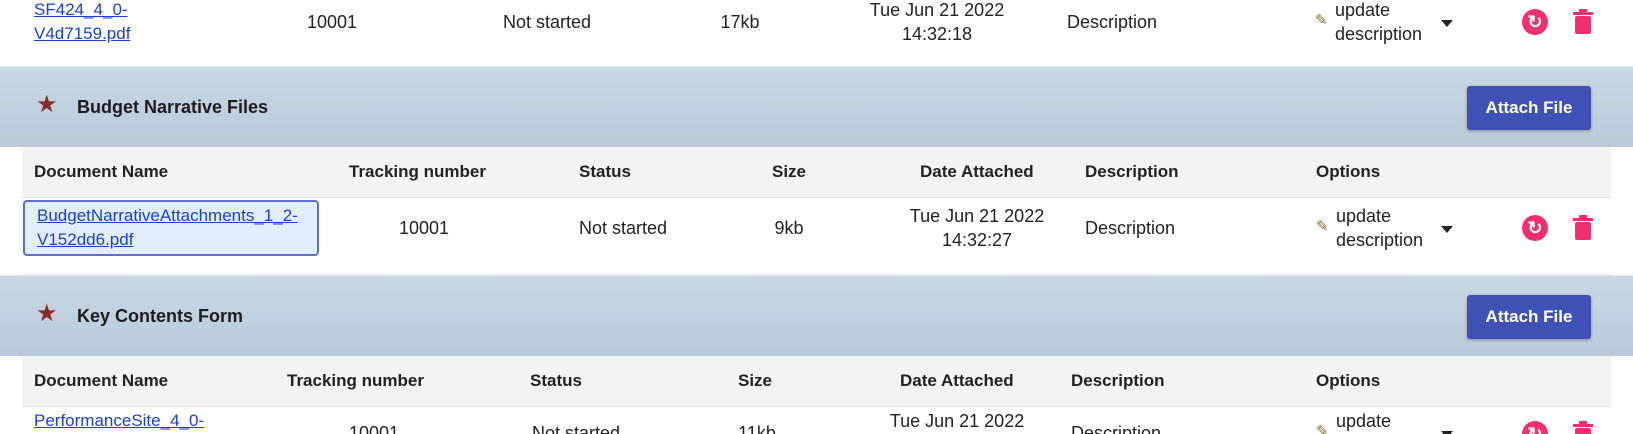 The width and height of the screenshot is (1633, 434). What do you see at coordinates (937, 34) in the screenshot?
I see `date-line2: 14:32:18` at bounding box center [937, 34].